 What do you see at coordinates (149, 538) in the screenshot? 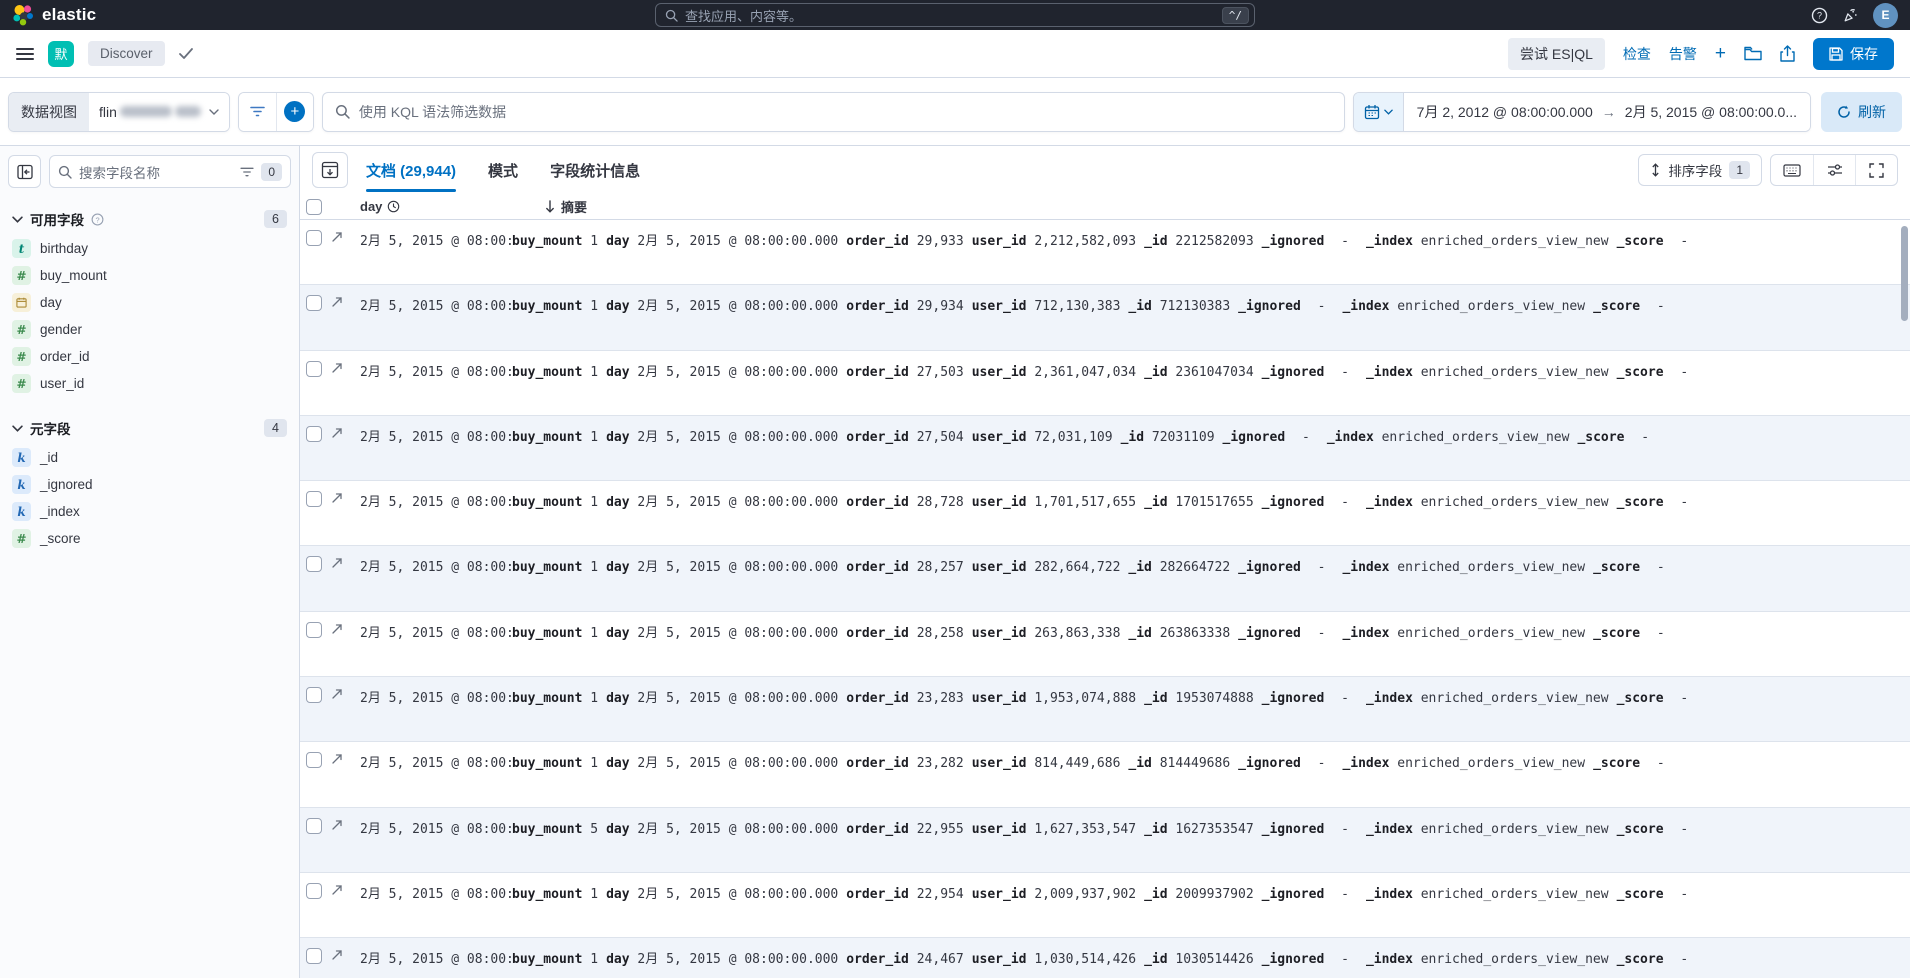
I see `field-item-_score: # _score` at bounding box center [149, 538].